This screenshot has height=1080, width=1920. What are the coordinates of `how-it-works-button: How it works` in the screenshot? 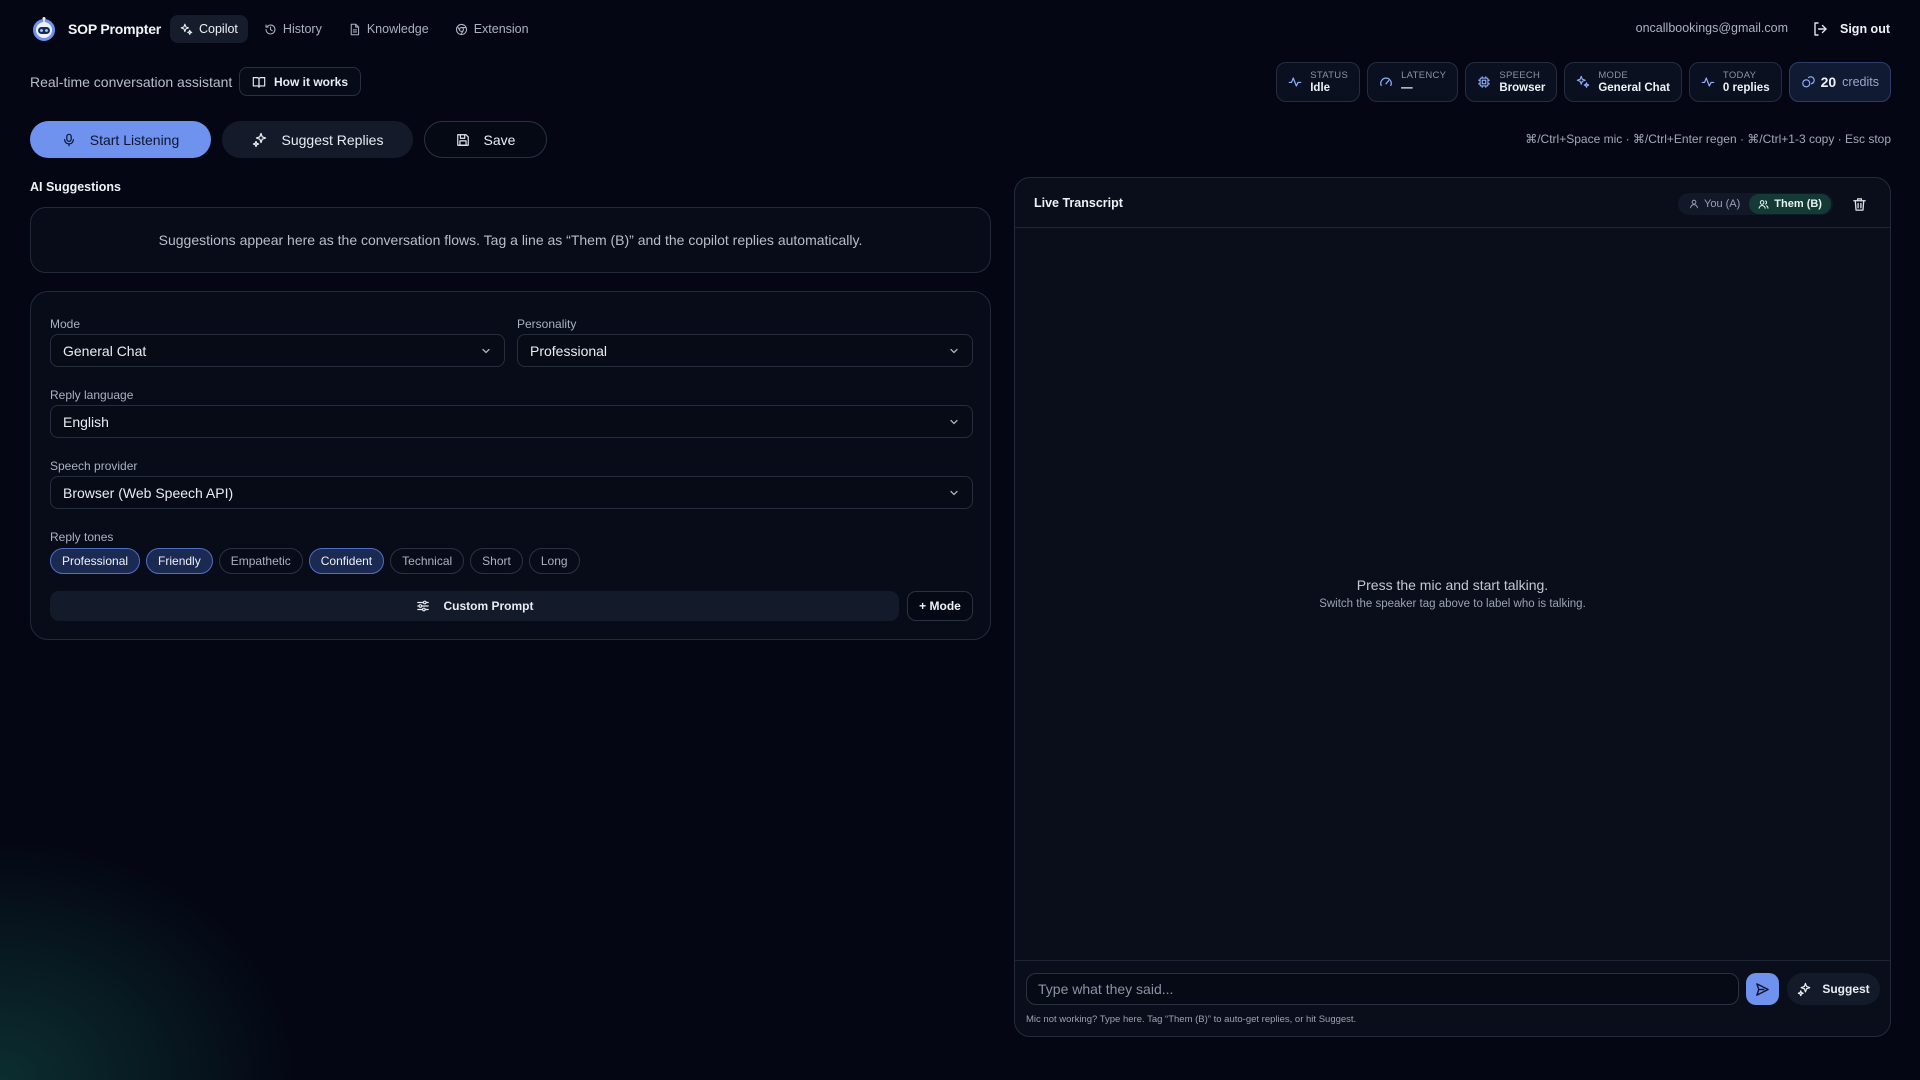 It's located at (300, 81).